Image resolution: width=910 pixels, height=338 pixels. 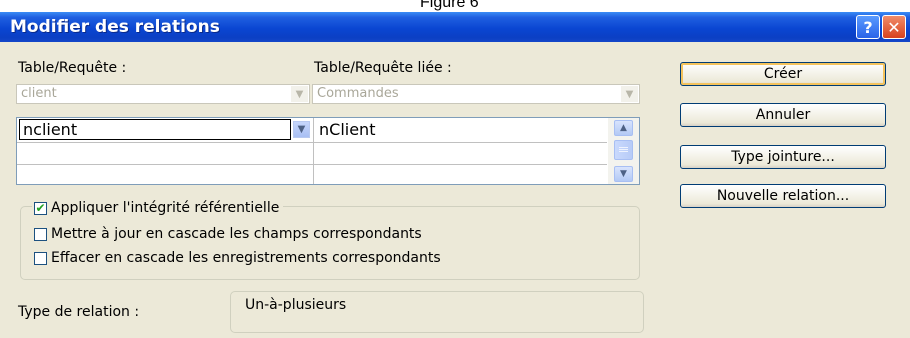 I want to click on scroll-down-icon: ▼, so click(x=623, y=174).